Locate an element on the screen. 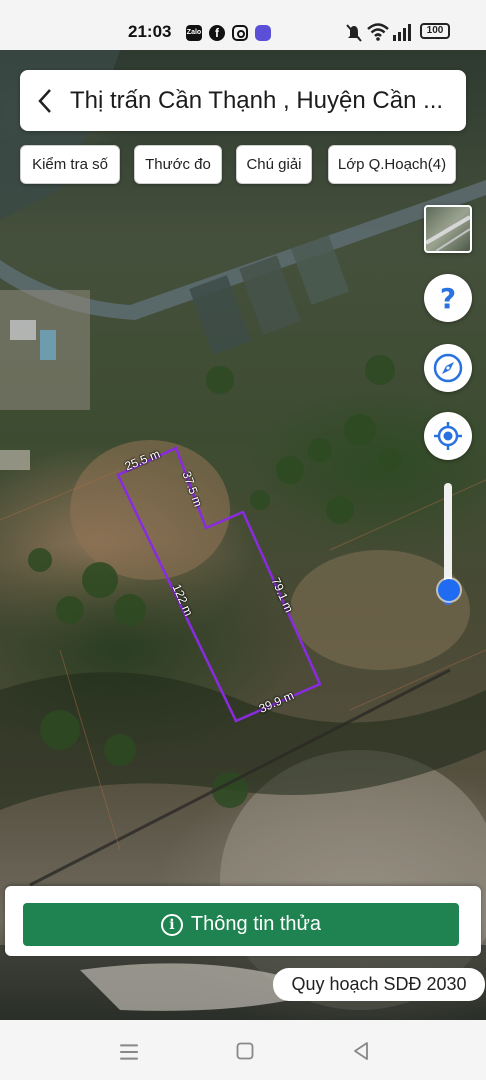 The image size is (486, 1080). chevron-left-icon is located at coordinates (44, 100).